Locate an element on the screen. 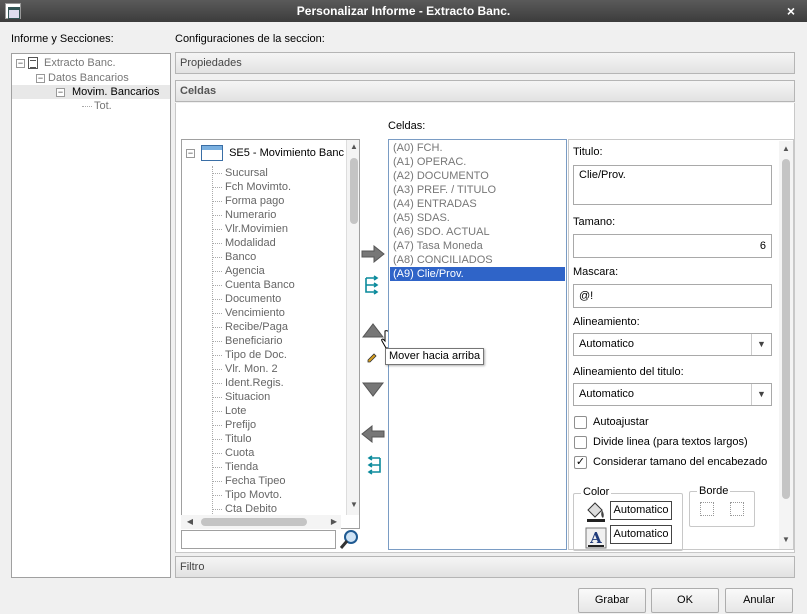 The image size is (807, 614). move-down-icon is located at coordinates (373, 390).